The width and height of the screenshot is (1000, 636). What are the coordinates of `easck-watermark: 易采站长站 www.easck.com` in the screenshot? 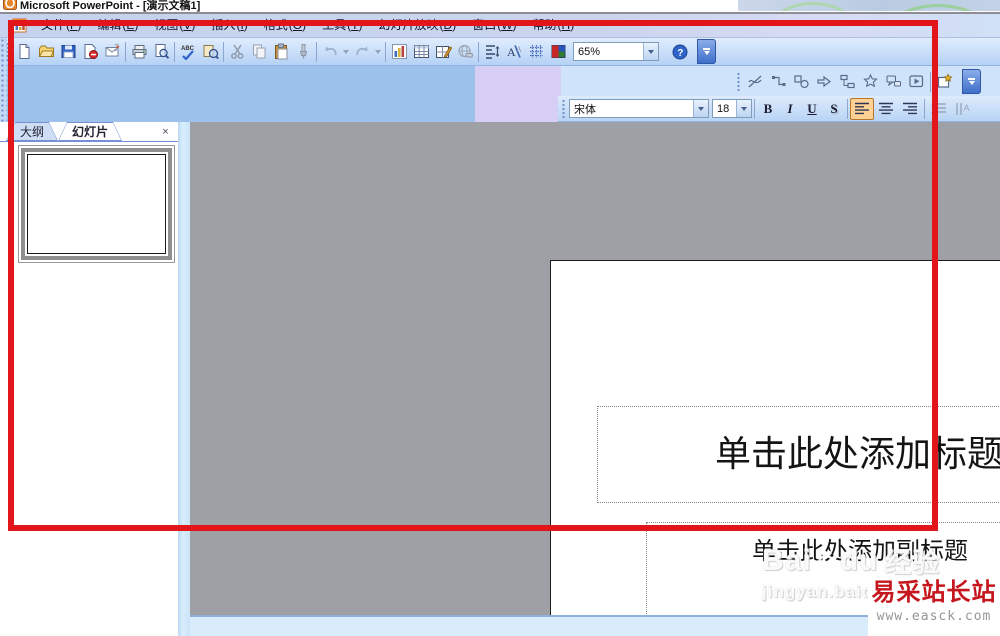 It's located at (934, 606).